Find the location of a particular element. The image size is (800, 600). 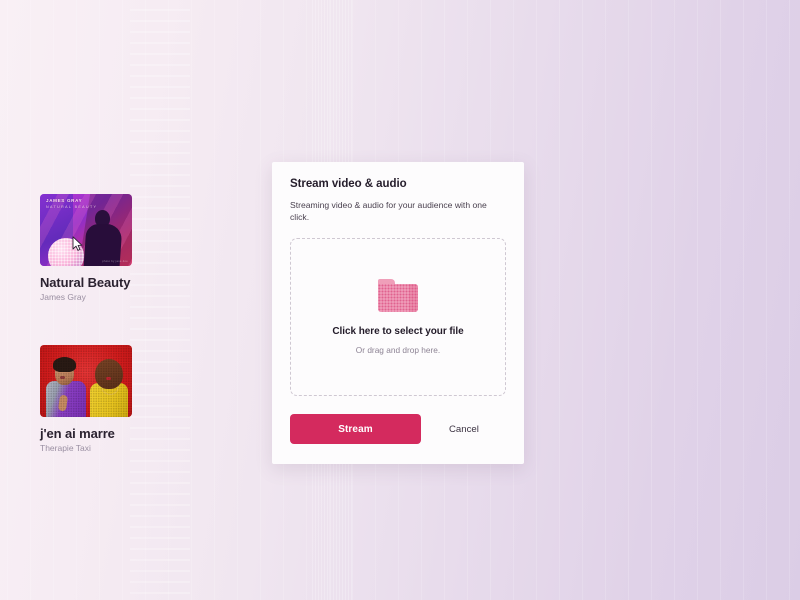

track-artist: Therapie Taxi is located at coordinates (65, 448).